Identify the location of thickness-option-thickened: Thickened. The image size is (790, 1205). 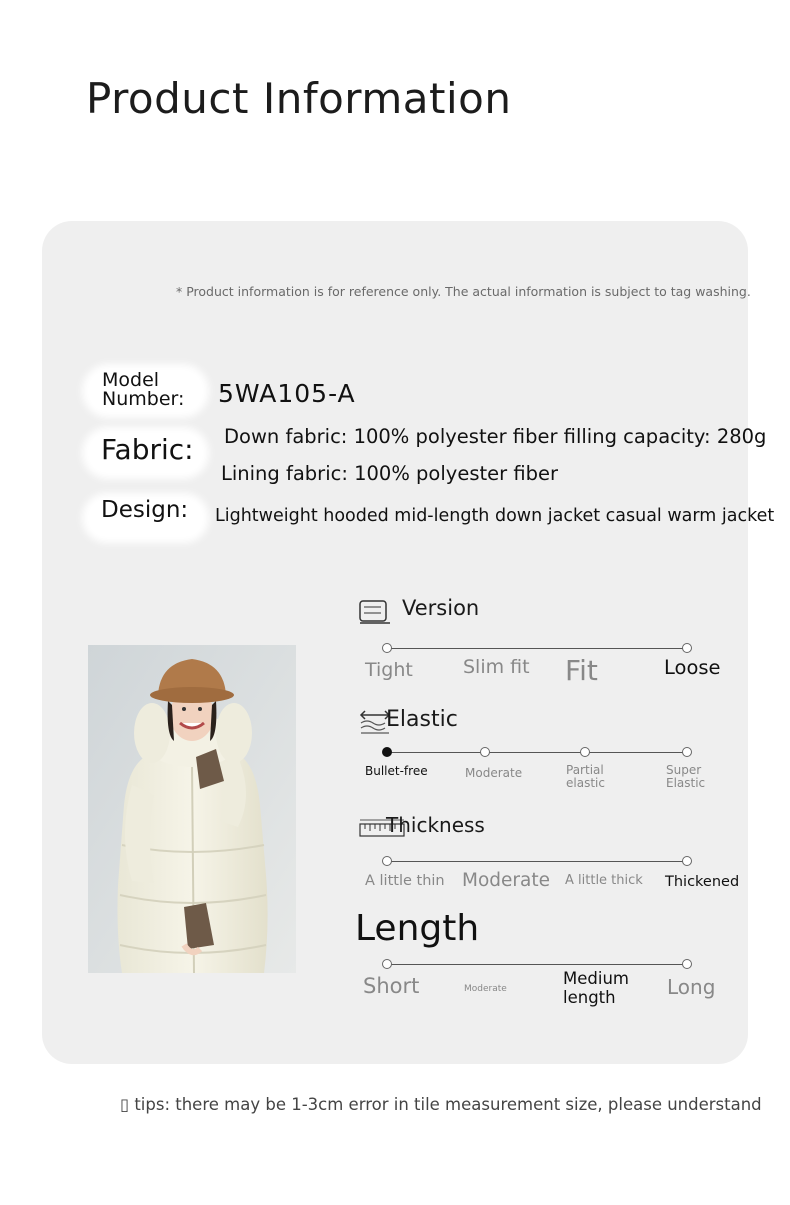
(702, 882).